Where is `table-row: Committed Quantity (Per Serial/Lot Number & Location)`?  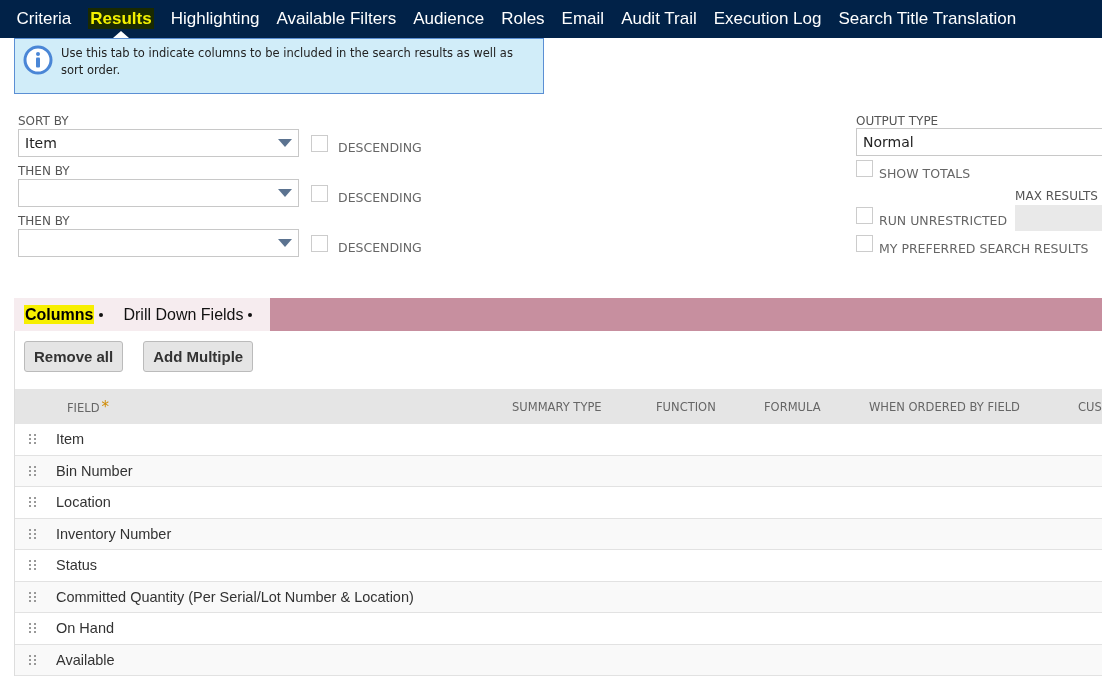 table-row: Committed Quantity (Per Serial/Lot Number & Location) is located at coordinates (558, 597).